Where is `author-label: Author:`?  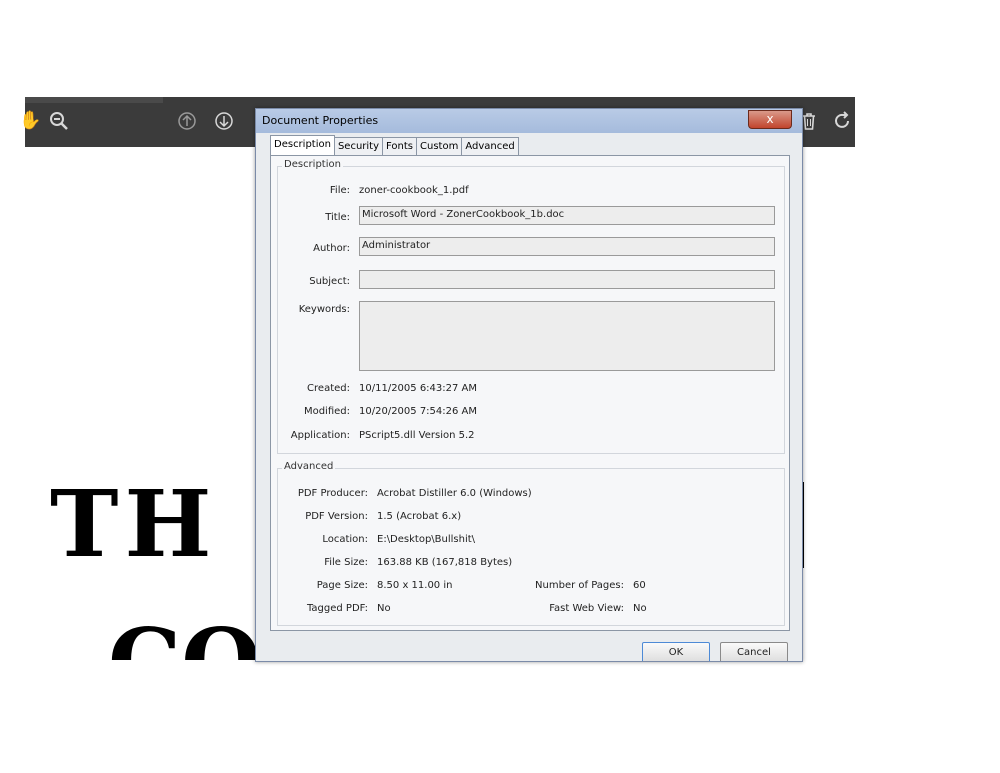 author-label: Author: is located at coordinates (331, 248).